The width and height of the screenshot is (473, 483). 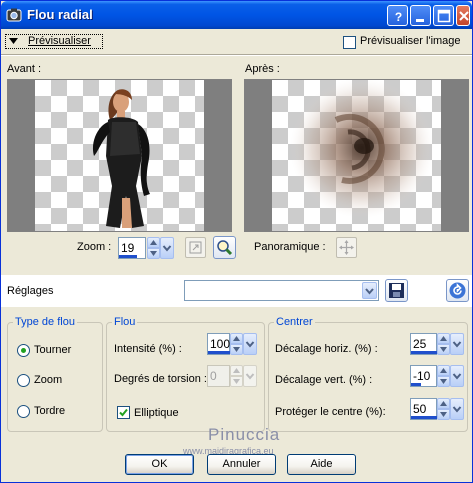 What do you see at coordinates (53, 350) in the screenshot?
I see `radio-tourner-label: Tourner` at bounding box center [53, 350].